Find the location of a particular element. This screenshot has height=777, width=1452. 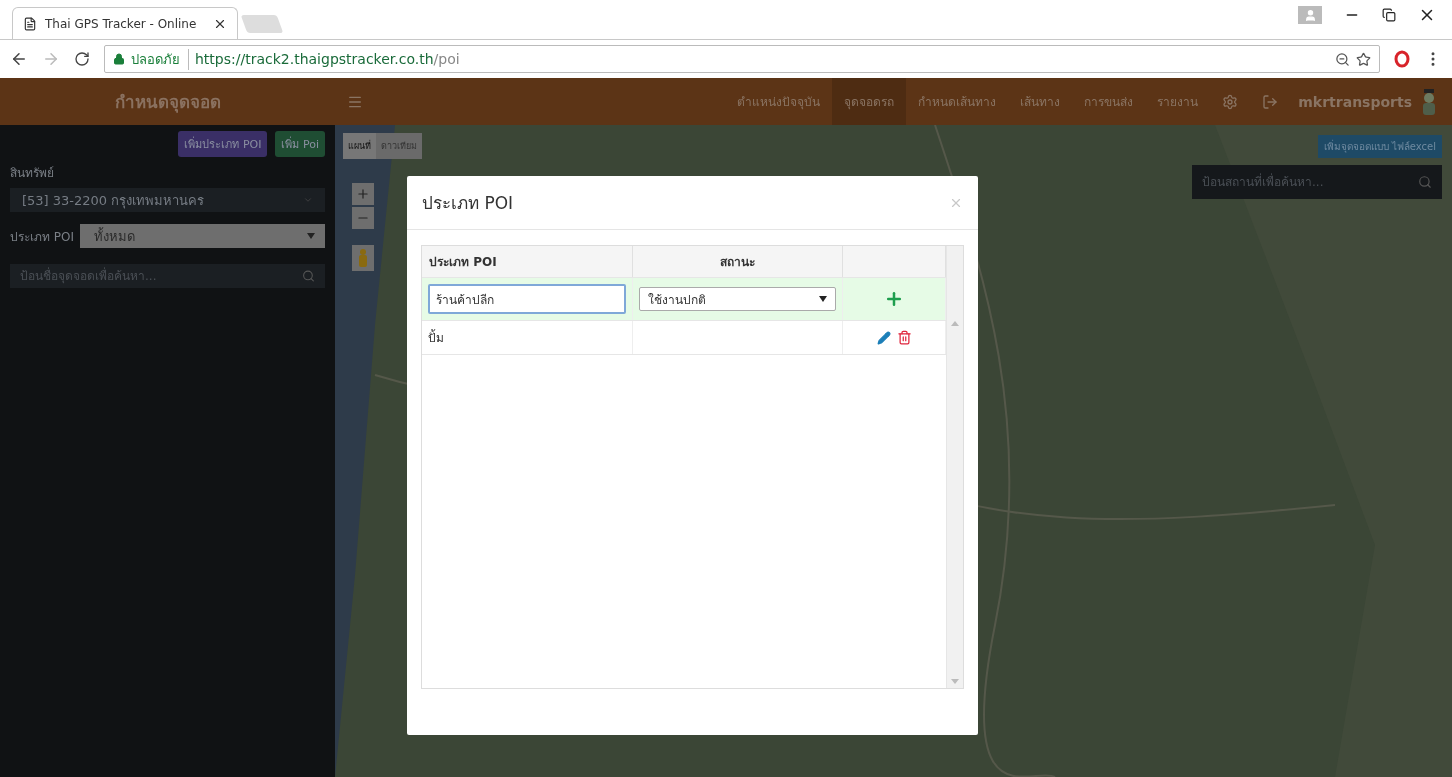

back-icon is located at coordinates (19, 59).